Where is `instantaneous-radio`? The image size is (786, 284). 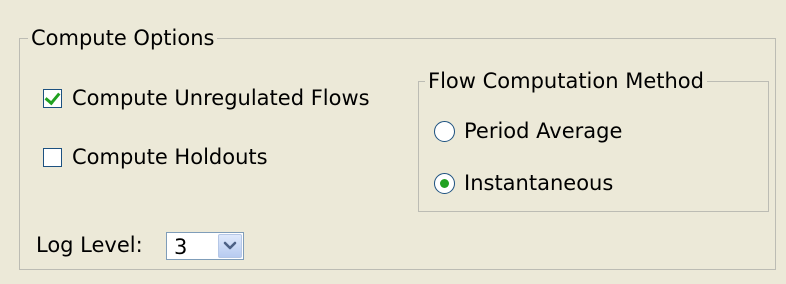 instantaneous-radio is located at coordinates (444, 183).